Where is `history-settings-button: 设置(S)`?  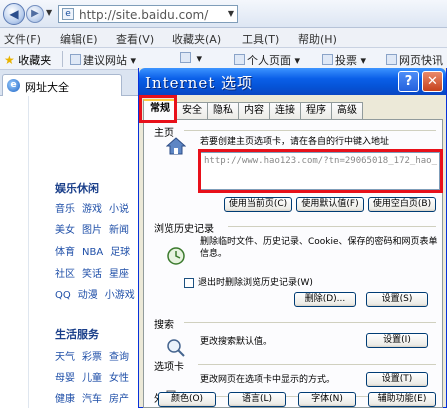 history-settings-button: 设置(S) is located at coordinates (397, 299).